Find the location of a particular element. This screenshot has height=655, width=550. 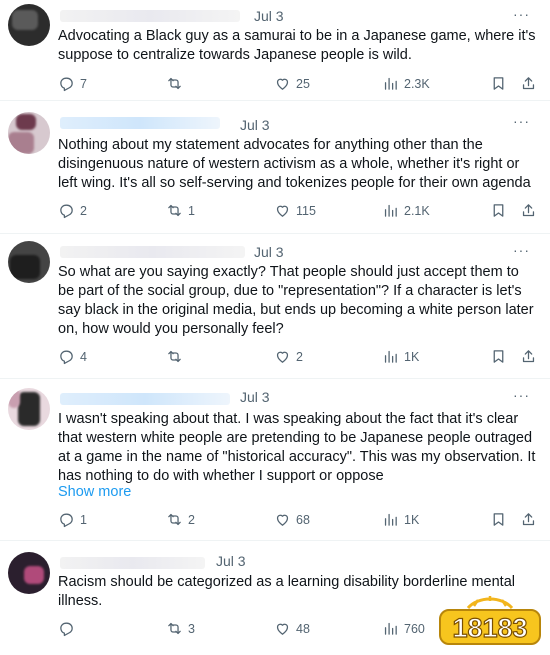

repost-count: 3 is located at coordinates (191, 628).